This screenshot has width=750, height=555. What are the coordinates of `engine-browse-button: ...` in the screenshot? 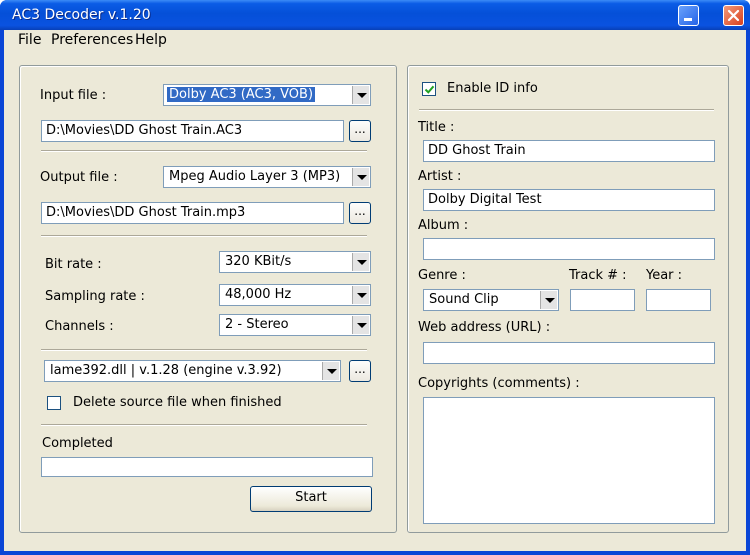 It's located at (360, 371).